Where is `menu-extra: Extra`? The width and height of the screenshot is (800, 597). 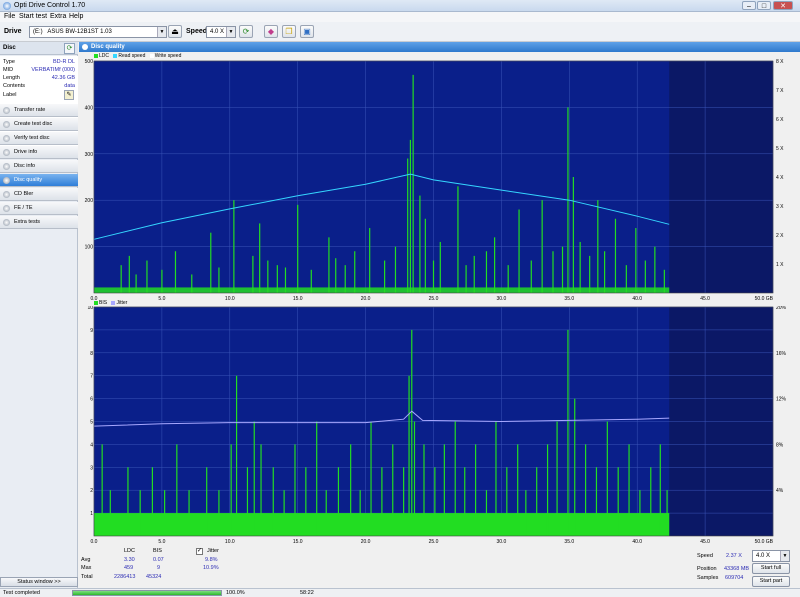
menu-extra: Extra is located at coordinates (58, 16).